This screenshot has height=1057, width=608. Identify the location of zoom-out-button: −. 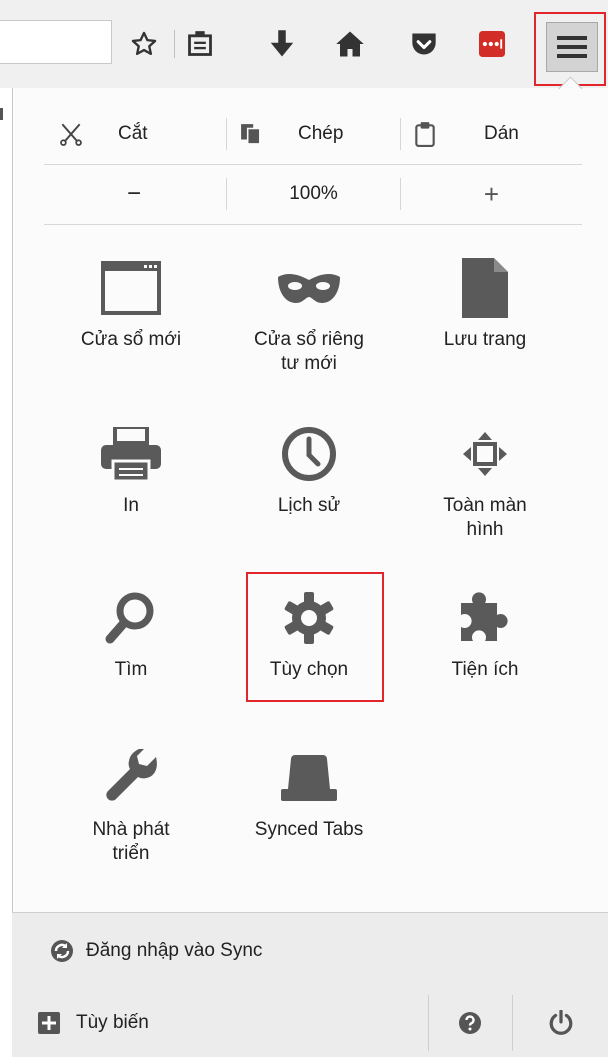
(134, 194).